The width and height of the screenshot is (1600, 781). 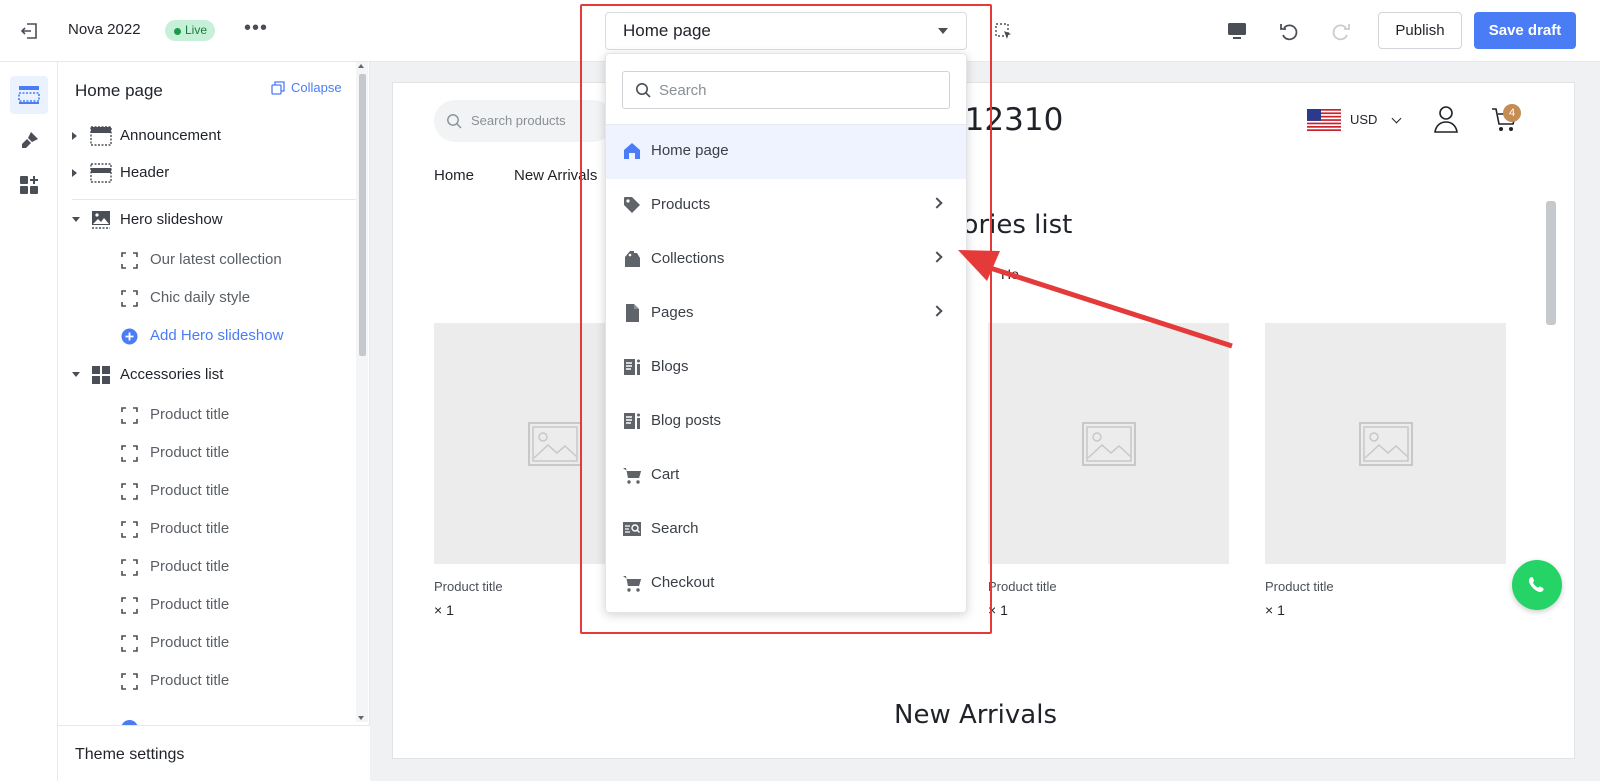 I want to click on section-announcement: Announcement, so click(x=208, y=136).